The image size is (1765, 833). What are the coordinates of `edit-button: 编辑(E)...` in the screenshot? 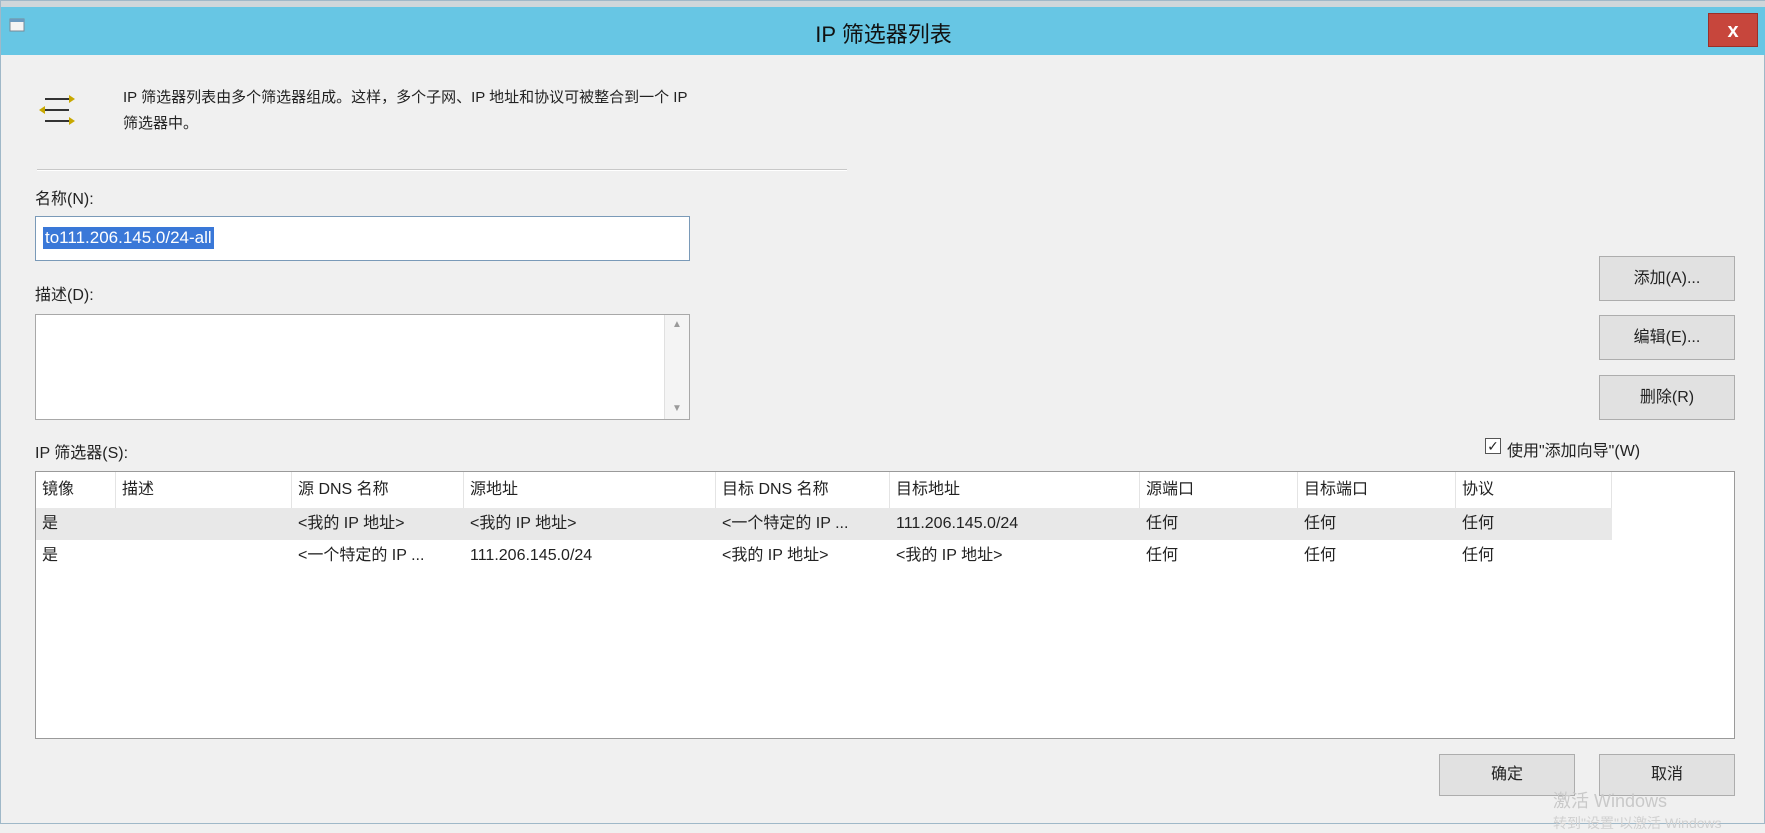 It's located at (1667, 337).